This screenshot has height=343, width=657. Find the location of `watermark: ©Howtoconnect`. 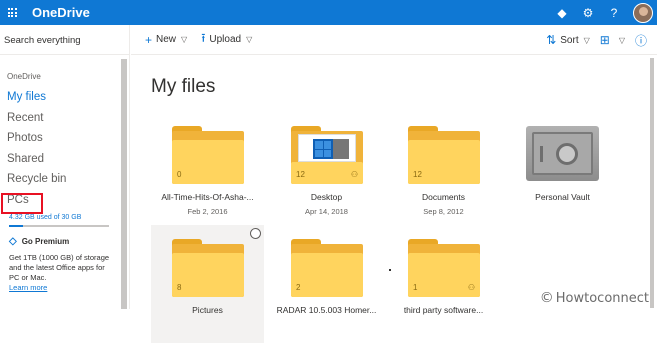

watermark: ©Howtoconnect is located at coordinates (594, 298).